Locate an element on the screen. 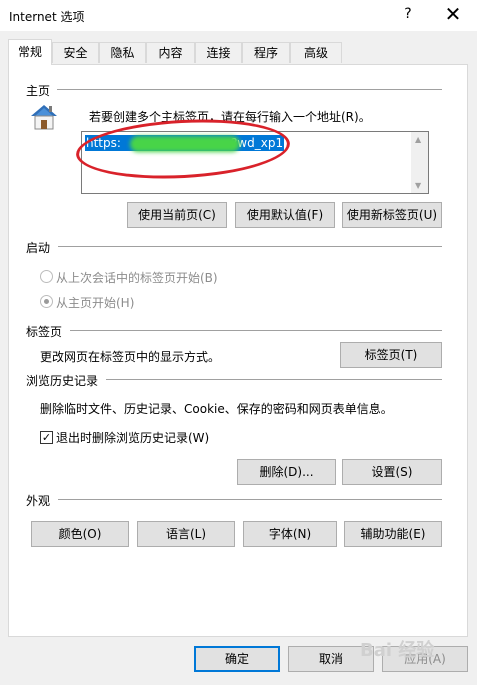 The height and width of the screenshot is (685, 477). accessibility-button: 辅助功能(E) is located at coordinates (393, 534).